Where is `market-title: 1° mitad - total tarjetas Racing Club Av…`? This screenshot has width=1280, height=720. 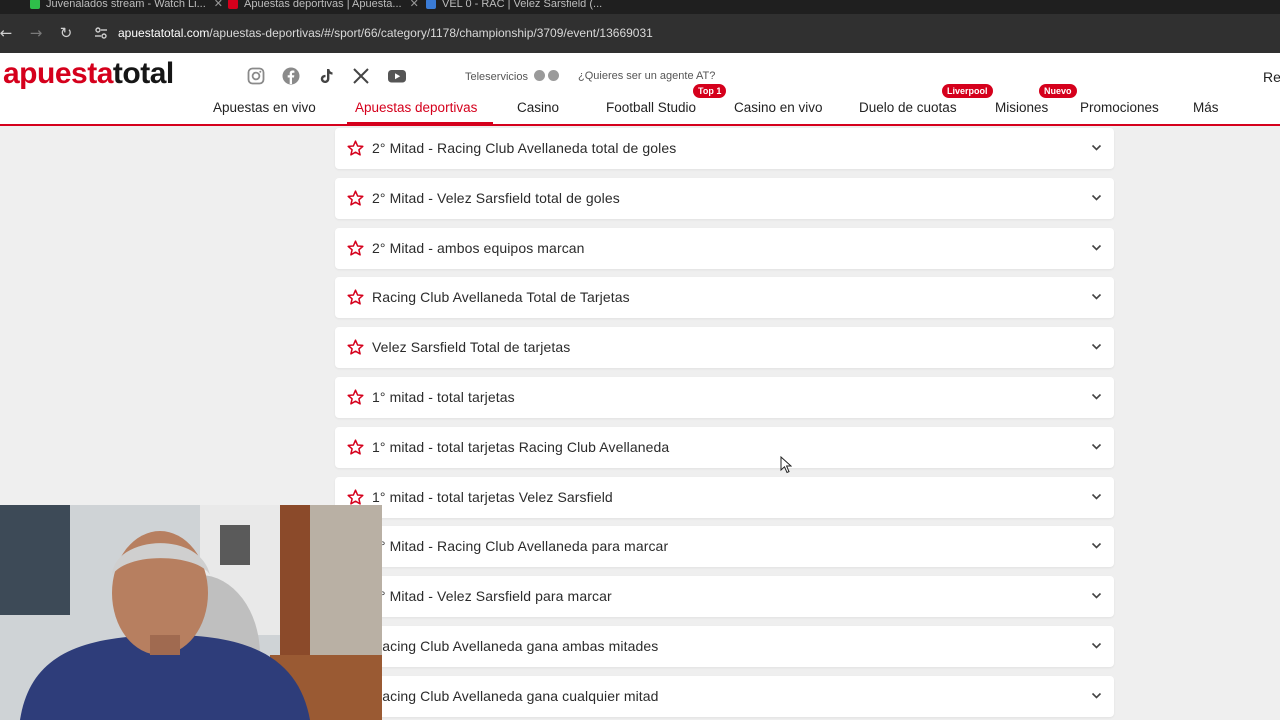 market-title: 1° mitad - total tarjetas Racing Club Av… is located at coordinates (521, 446).